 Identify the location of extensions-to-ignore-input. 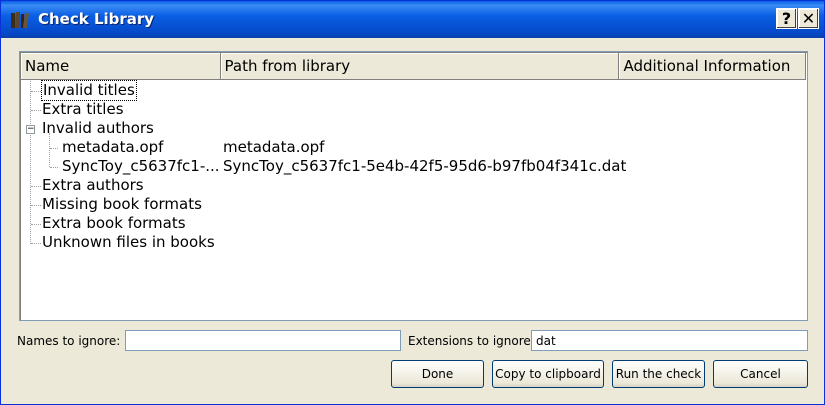
(669, 340).